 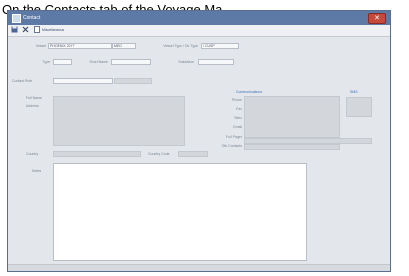 I want to click on communications-fields, so click(x=292, y=117).